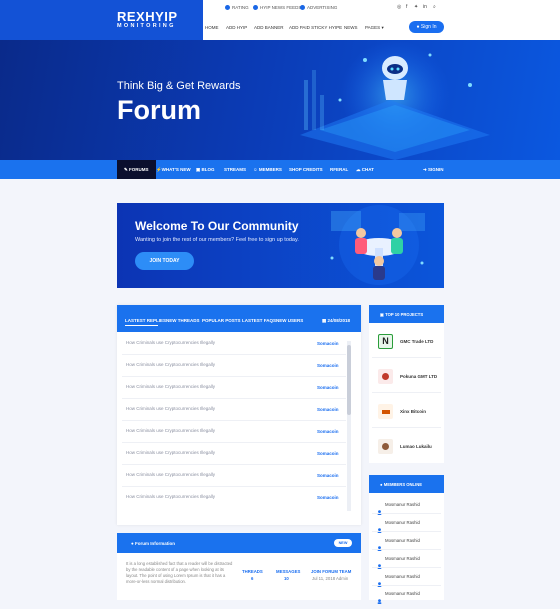  I want to click on topbar-link-news: HYIP NEWS FEEDS, so click(277, 8).